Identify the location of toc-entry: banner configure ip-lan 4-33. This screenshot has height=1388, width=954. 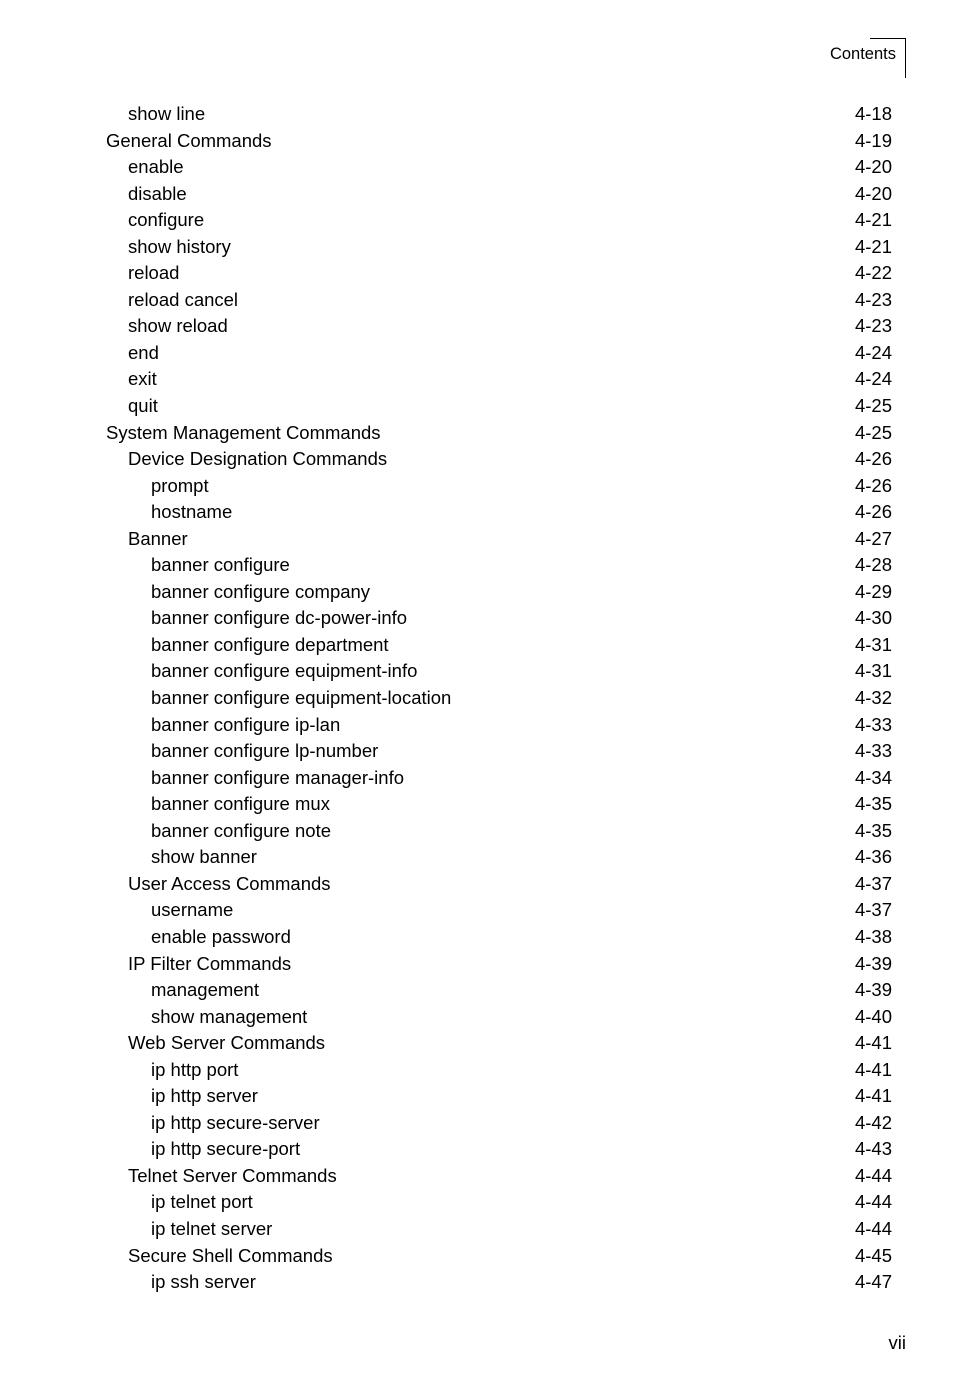
(499, 727).